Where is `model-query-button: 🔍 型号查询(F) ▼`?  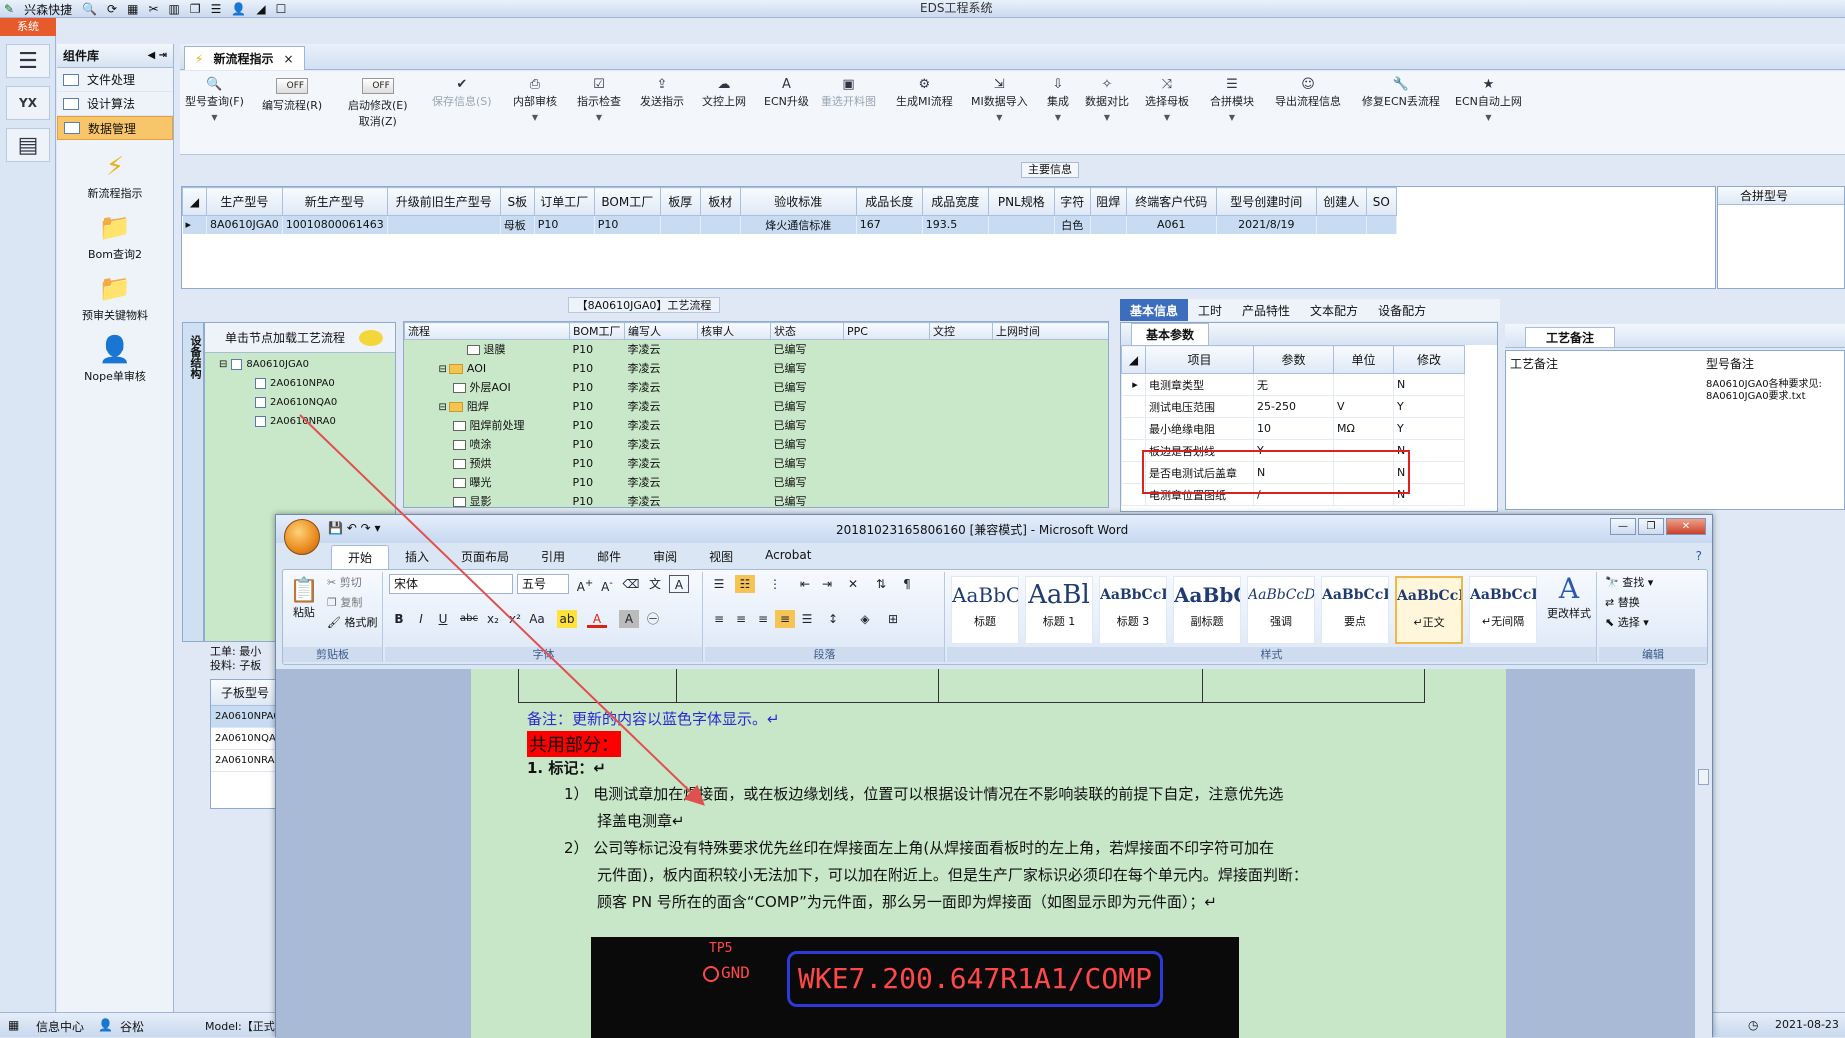 model-query-button: 🔍 型号查询(F) ▼ is located at coordinates (214, 99).